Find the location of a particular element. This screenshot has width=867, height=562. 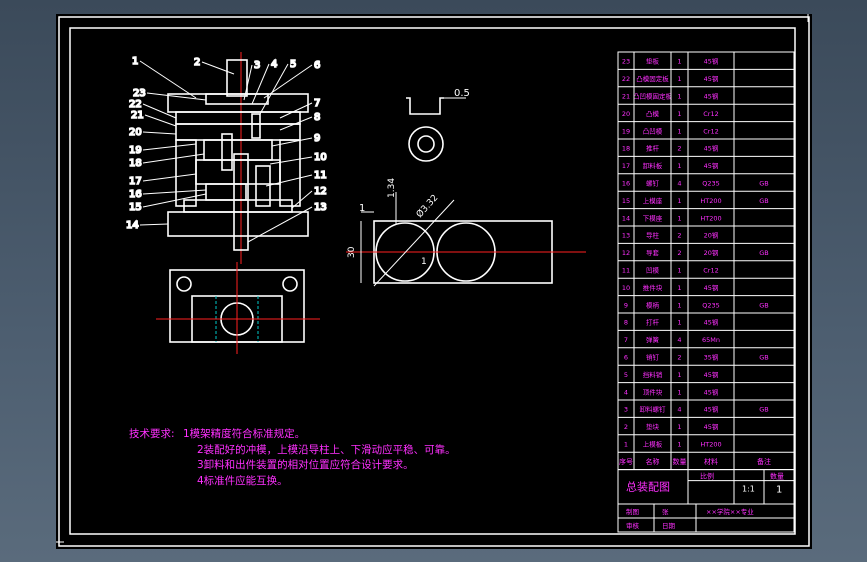

backing-plate is located at coordinates (238, 118).